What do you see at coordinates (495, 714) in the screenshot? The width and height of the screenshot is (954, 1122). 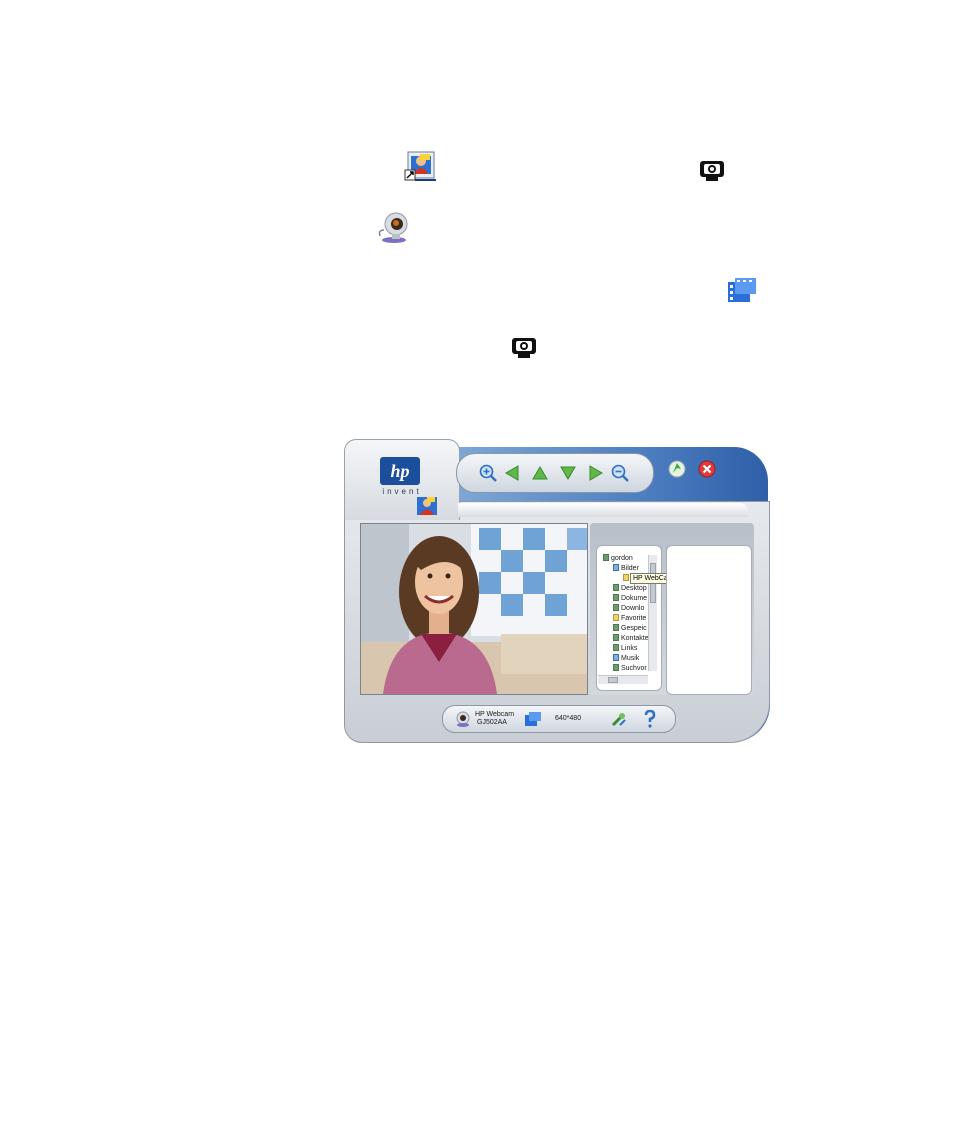 I see `device-name: HP Webcam` at bounding box center [495, 714].